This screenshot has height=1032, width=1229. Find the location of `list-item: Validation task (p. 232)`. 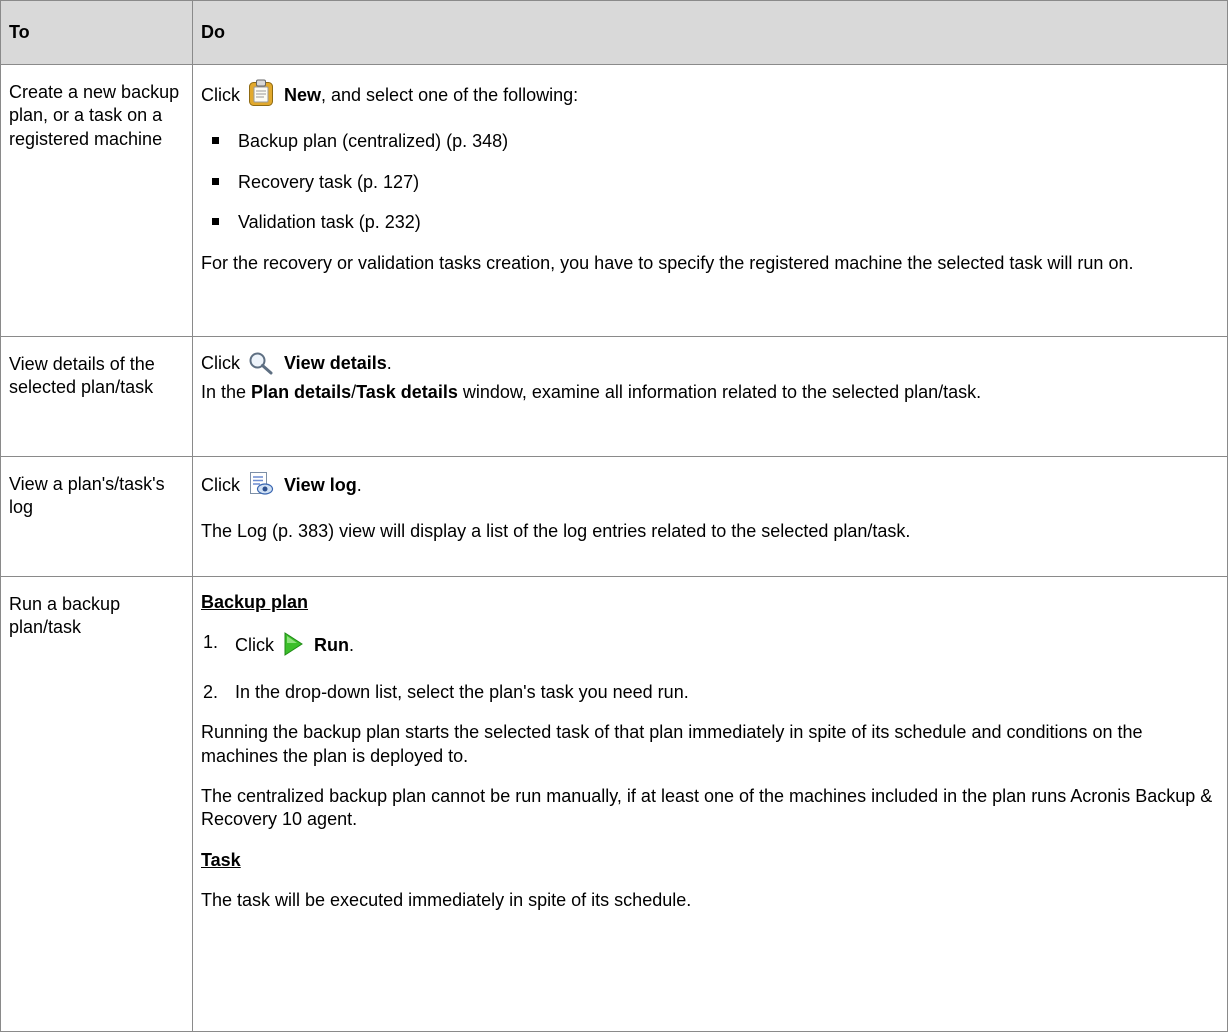

list-item: Validation task (p. 232) is located at coordinates (708, 222).